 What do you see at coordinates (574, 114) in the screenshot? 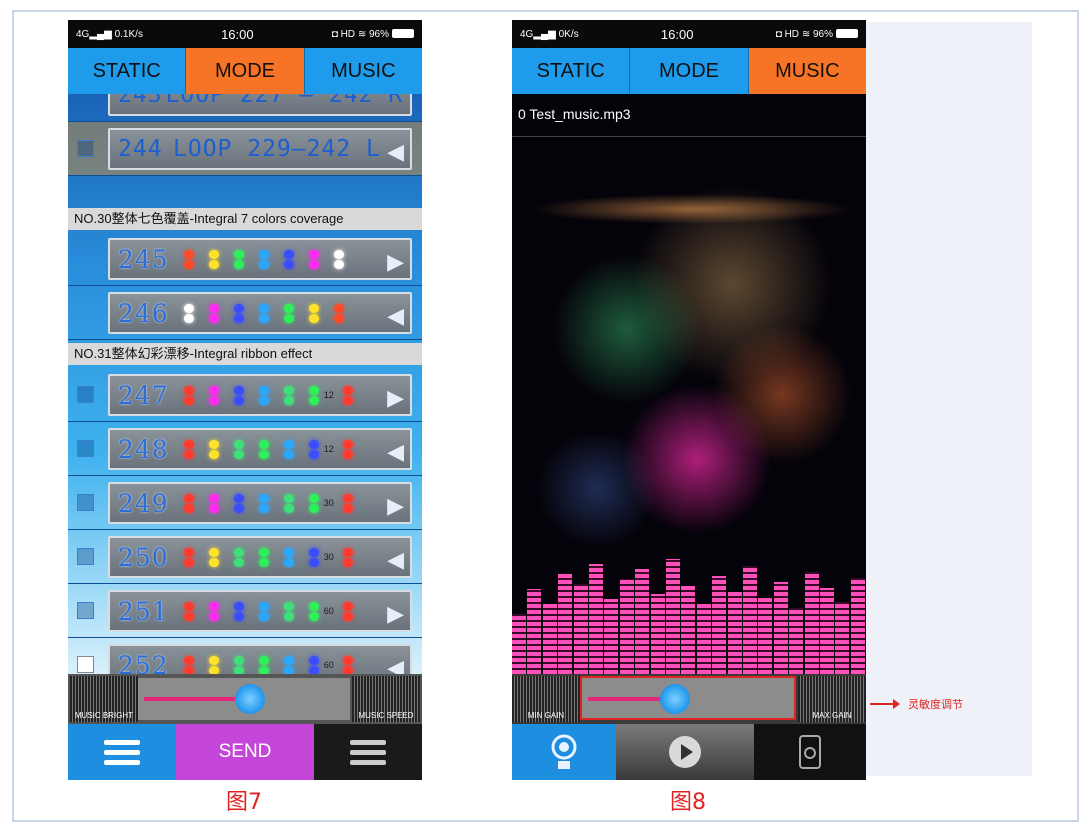
I see `track-filename: 0 Test_music.mp3` at bounding box center [574, 114].